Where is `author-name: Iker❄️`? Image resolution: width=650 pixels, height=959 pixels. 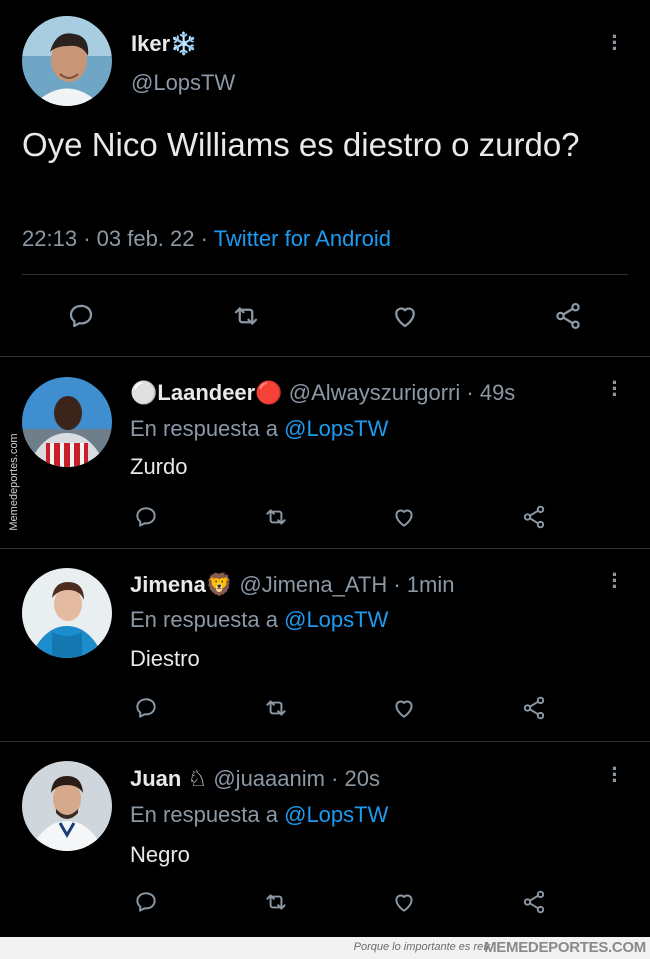 author-name: Iker❄️ is located at coordinates (164, 44).